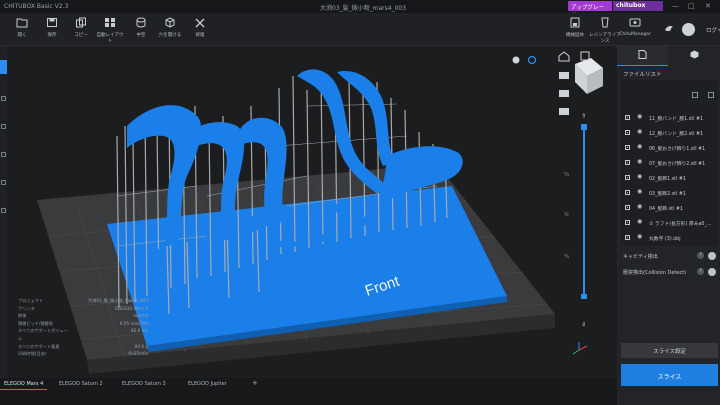 The width and height of the screenshot is (720, 405). Describe the element at coordinates (640, 257) in the screenshot. I see `cavity-detect-label: キャビティ検出` at that location.